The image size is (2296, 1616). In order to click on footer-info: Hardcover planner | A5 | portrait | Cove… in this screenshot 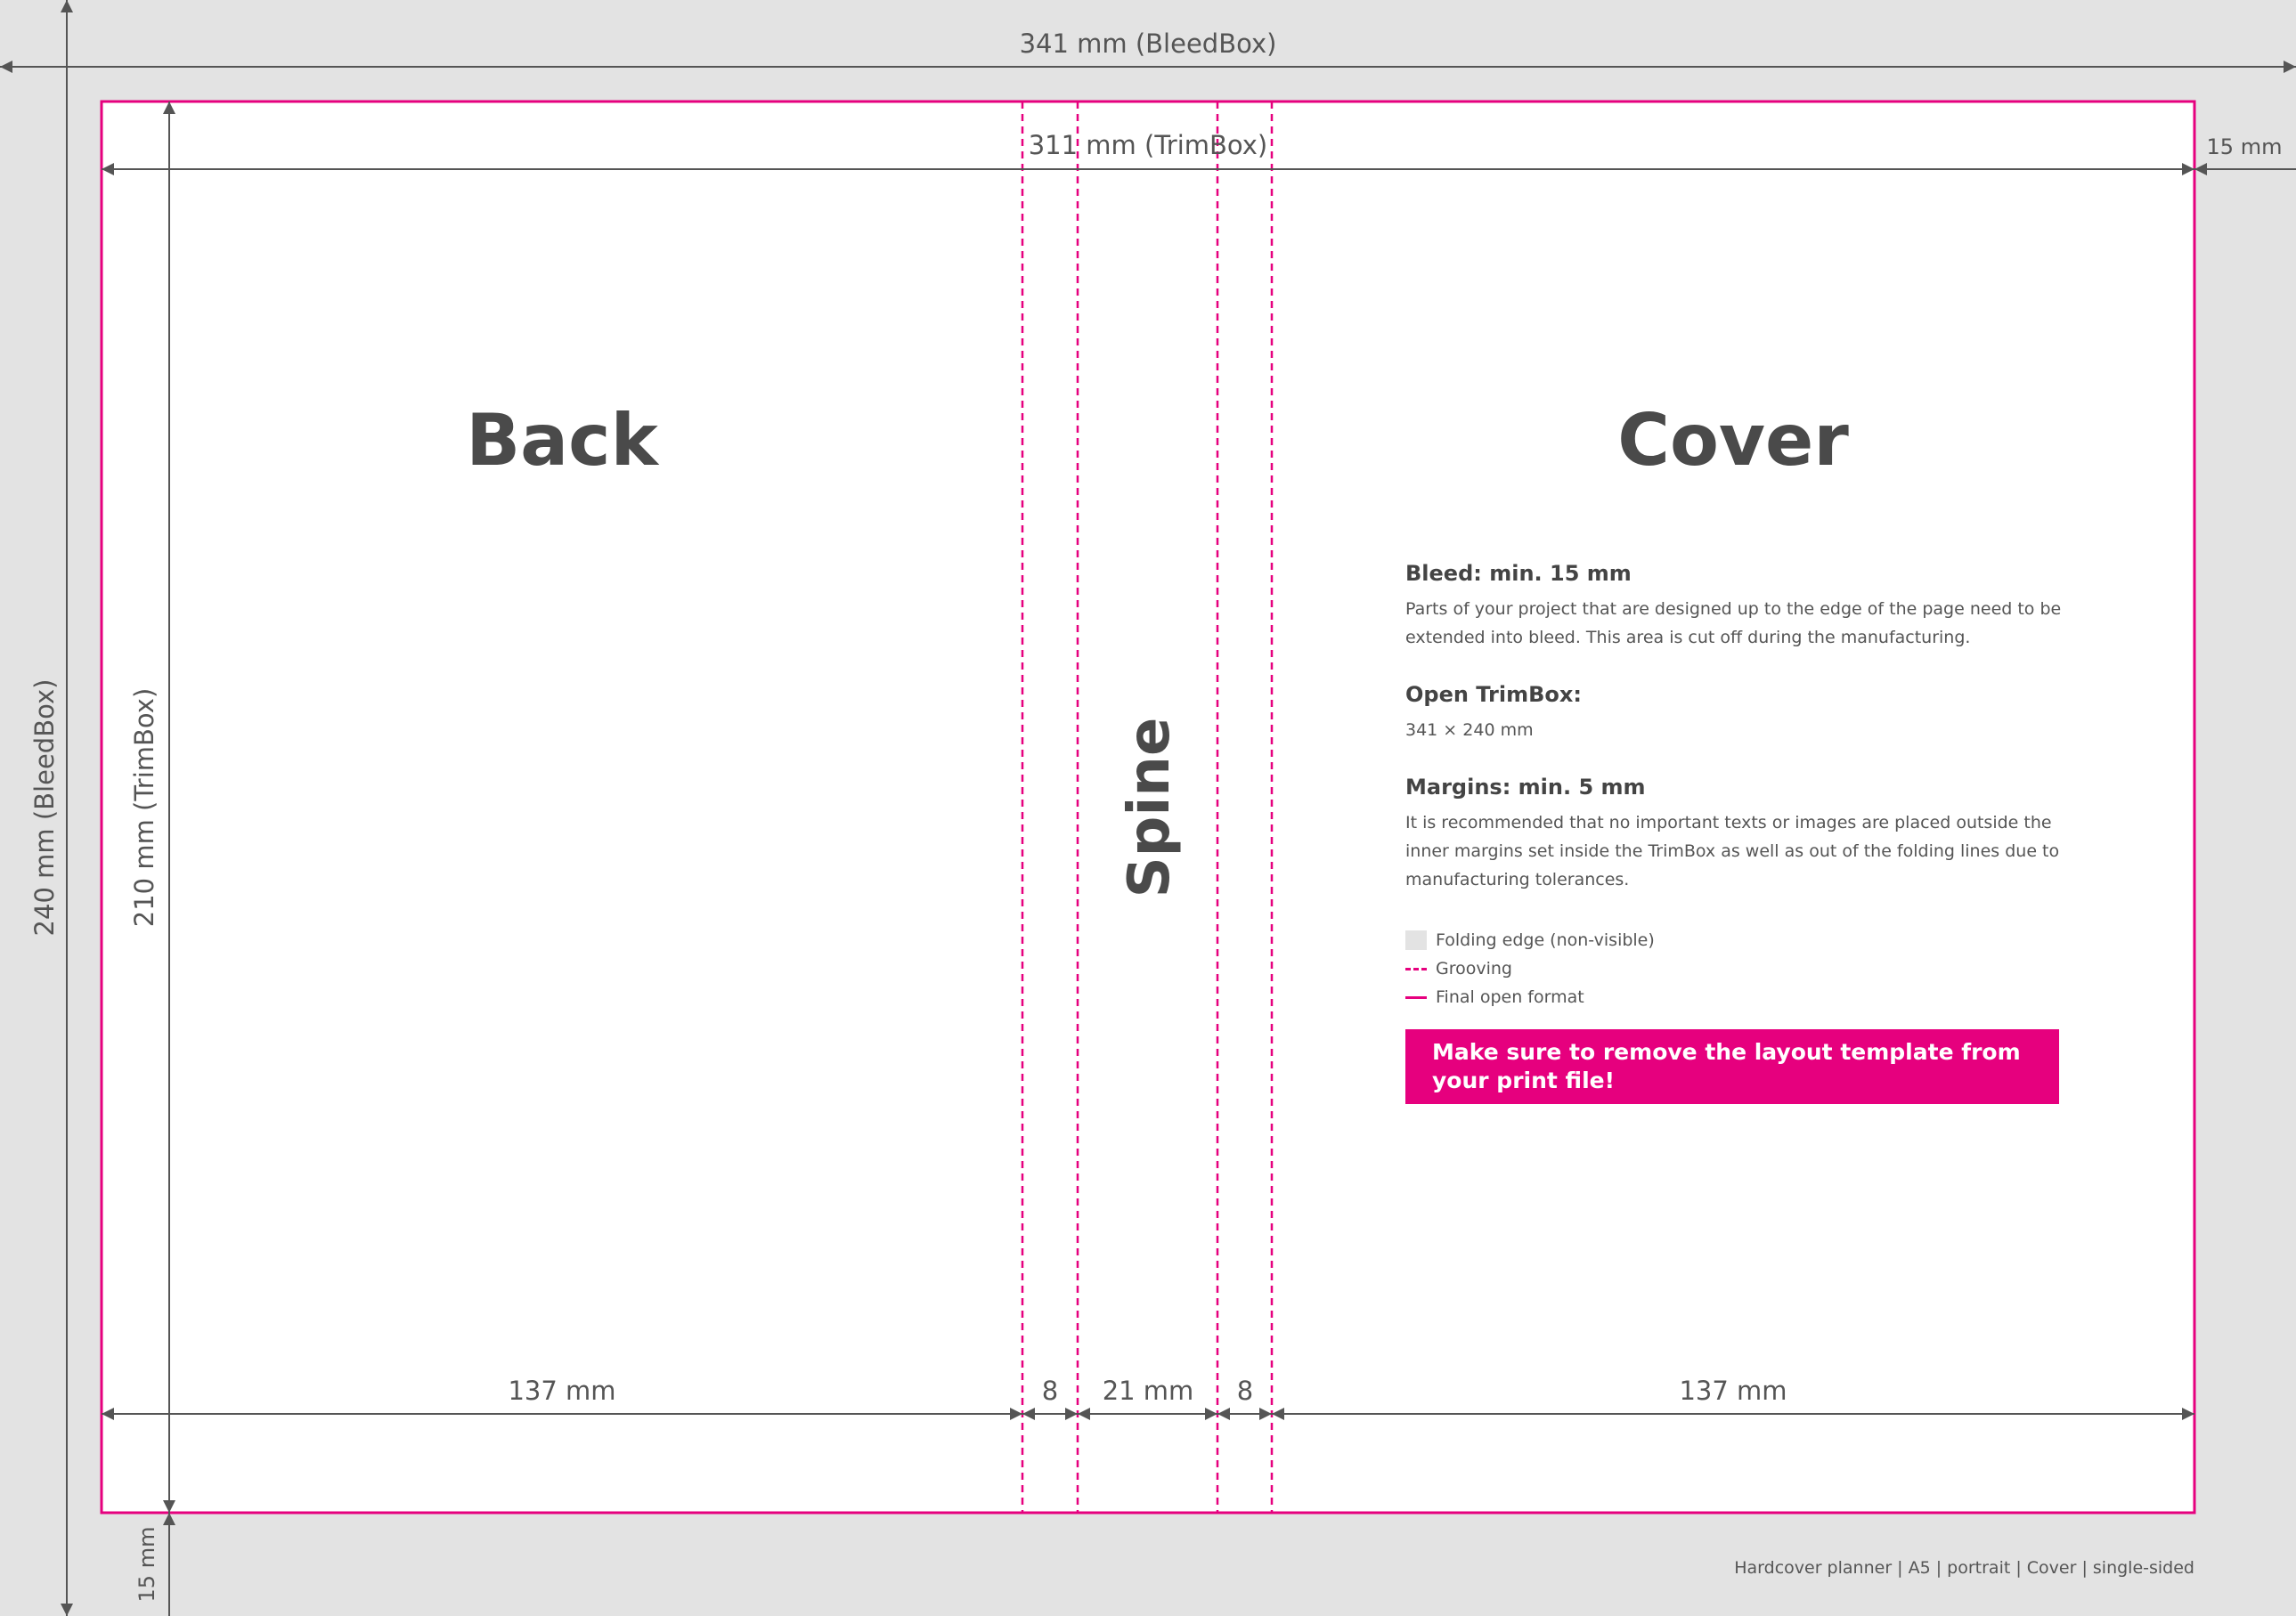, I will do `click(1964, 1568)`.